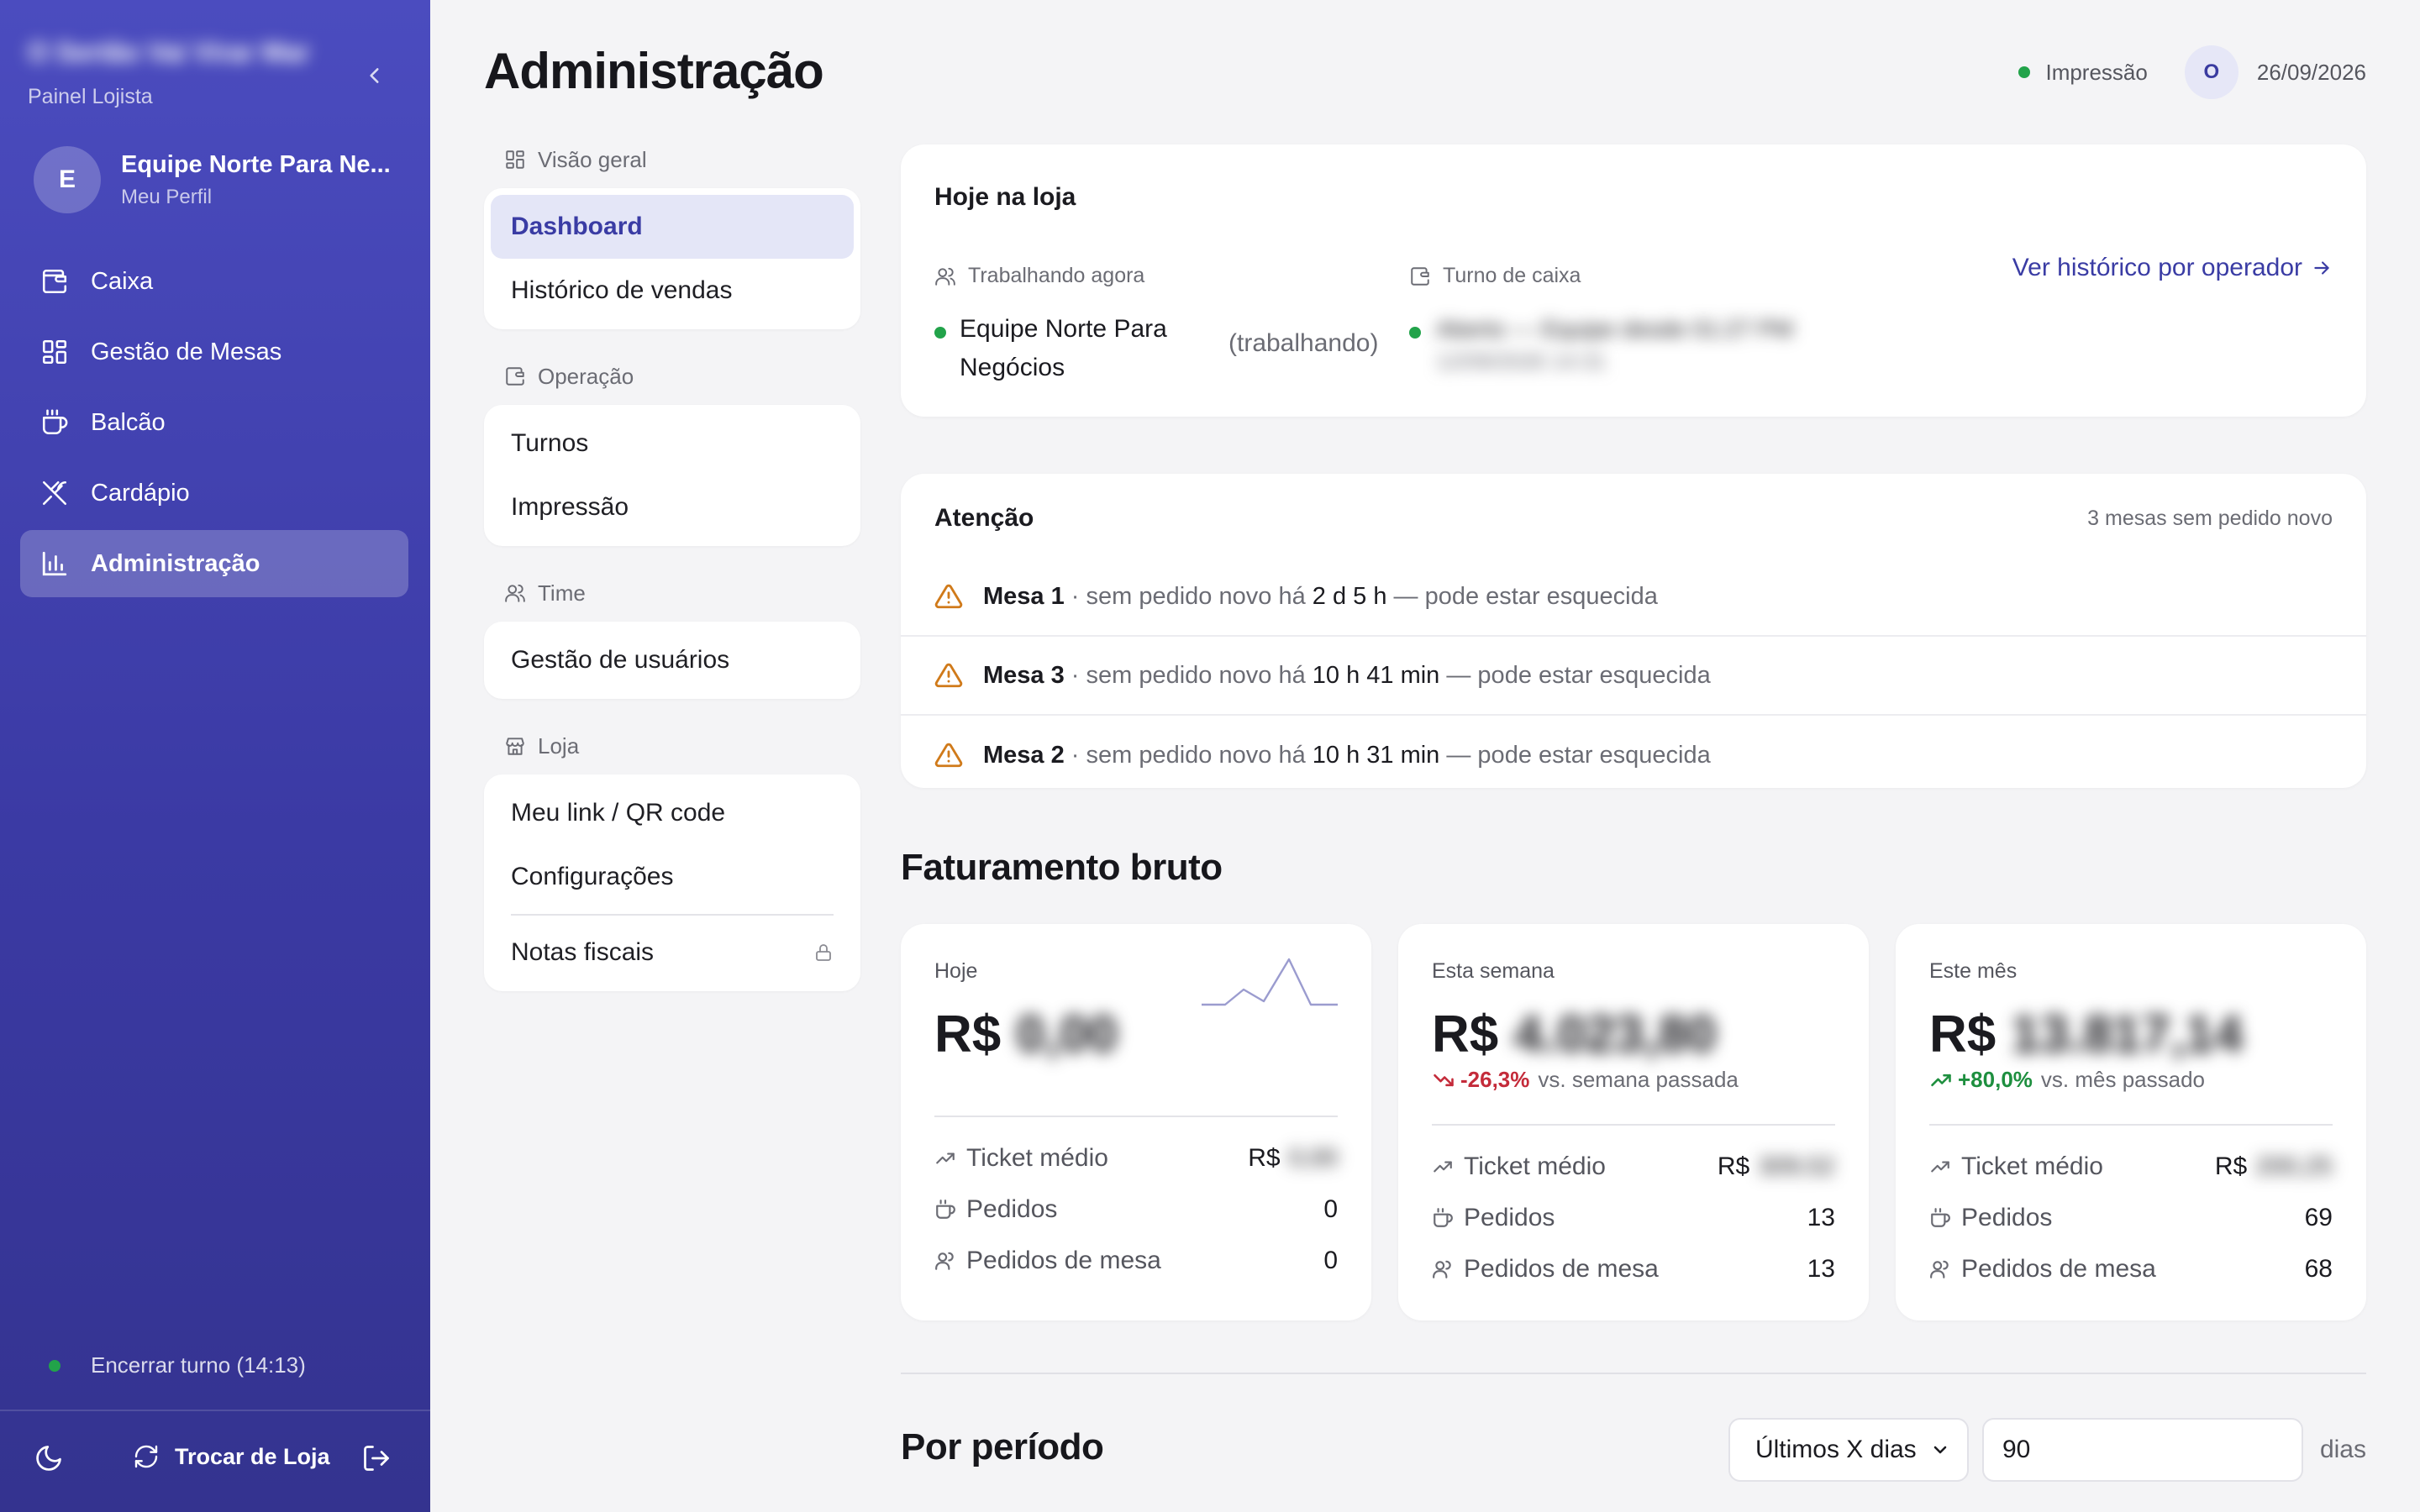 The width and height of the screenshot is (2420, 1512). I want to click on subnav-item-notas-fiscais: Notas fiscais, so click(673, 952).